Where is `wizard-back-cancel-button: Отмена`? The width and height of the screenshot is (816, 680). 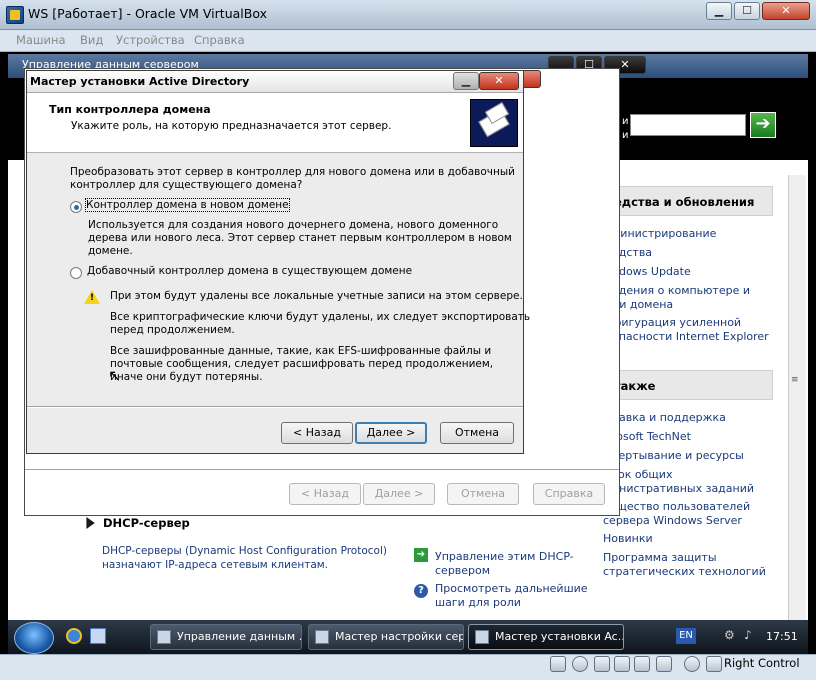
wizard-back-cancel-button: Отмена is located at coordinates (483, 494).